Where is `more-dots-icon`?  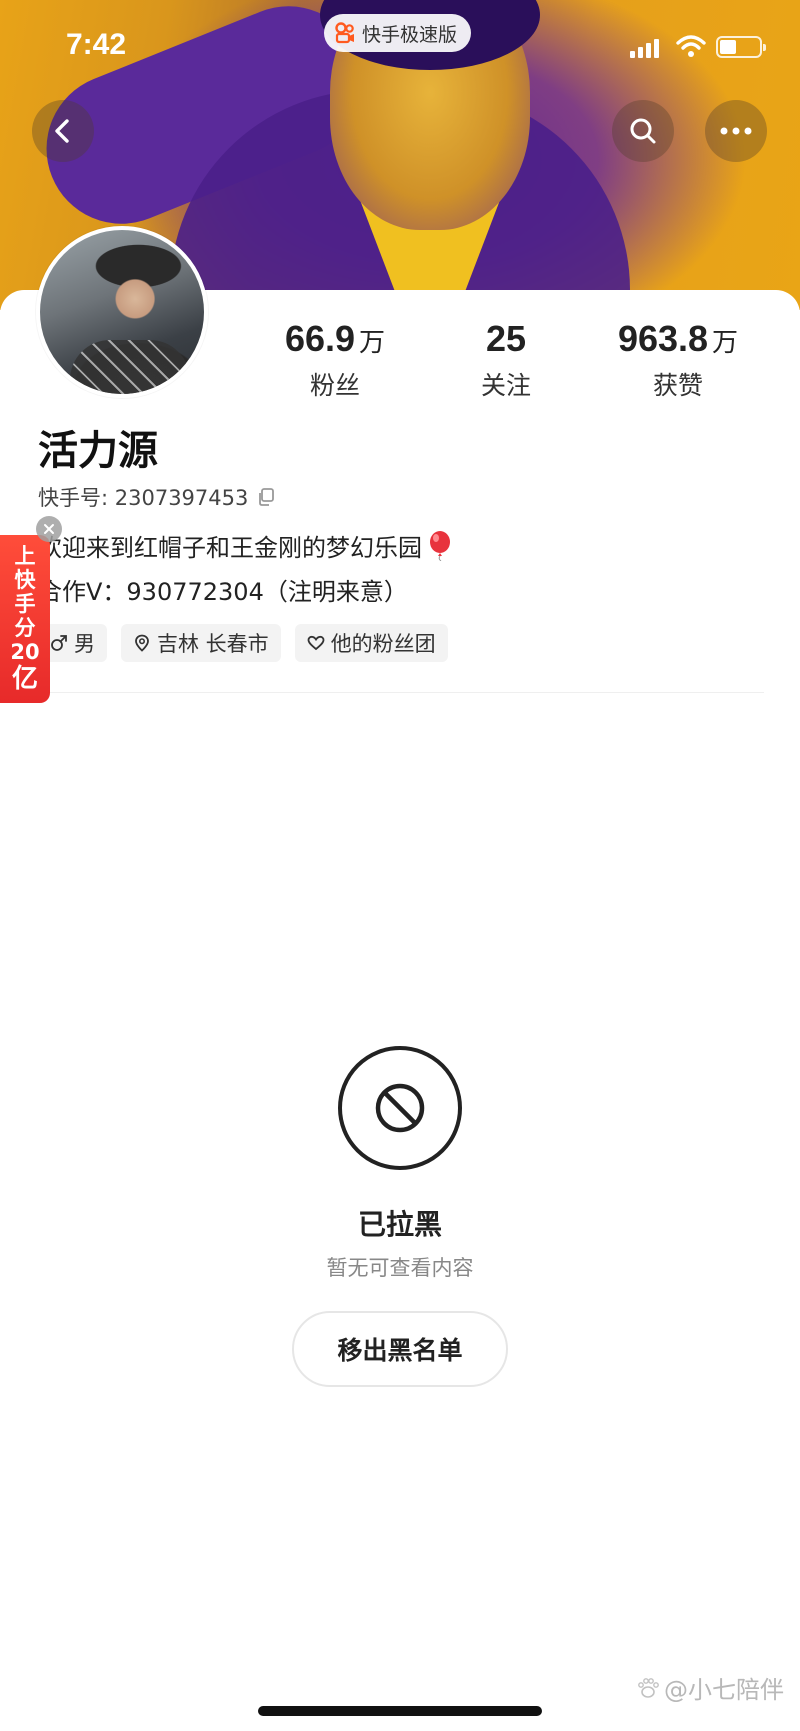
more-dots-icon is located at coordinates (736, 131).